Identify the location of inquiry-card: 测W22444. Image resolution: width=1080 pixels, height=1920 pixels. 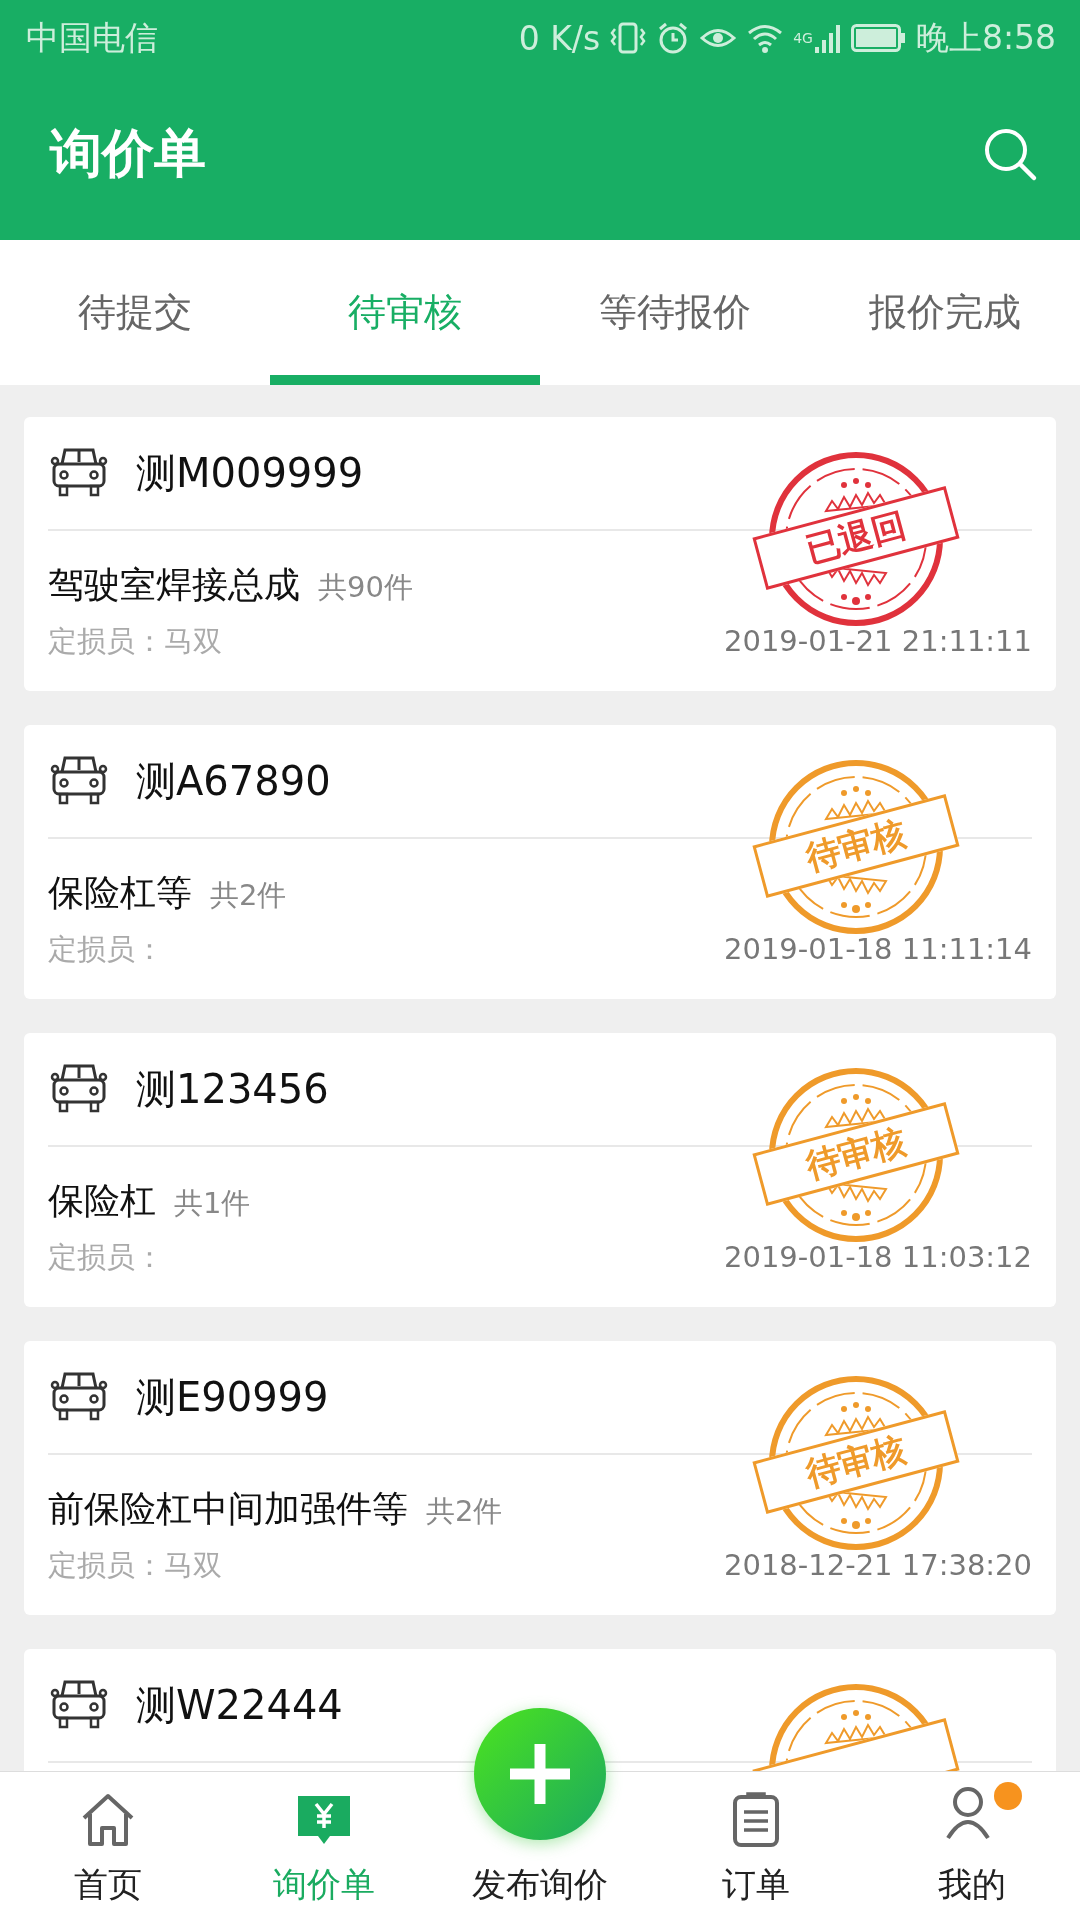
(540, 1710).